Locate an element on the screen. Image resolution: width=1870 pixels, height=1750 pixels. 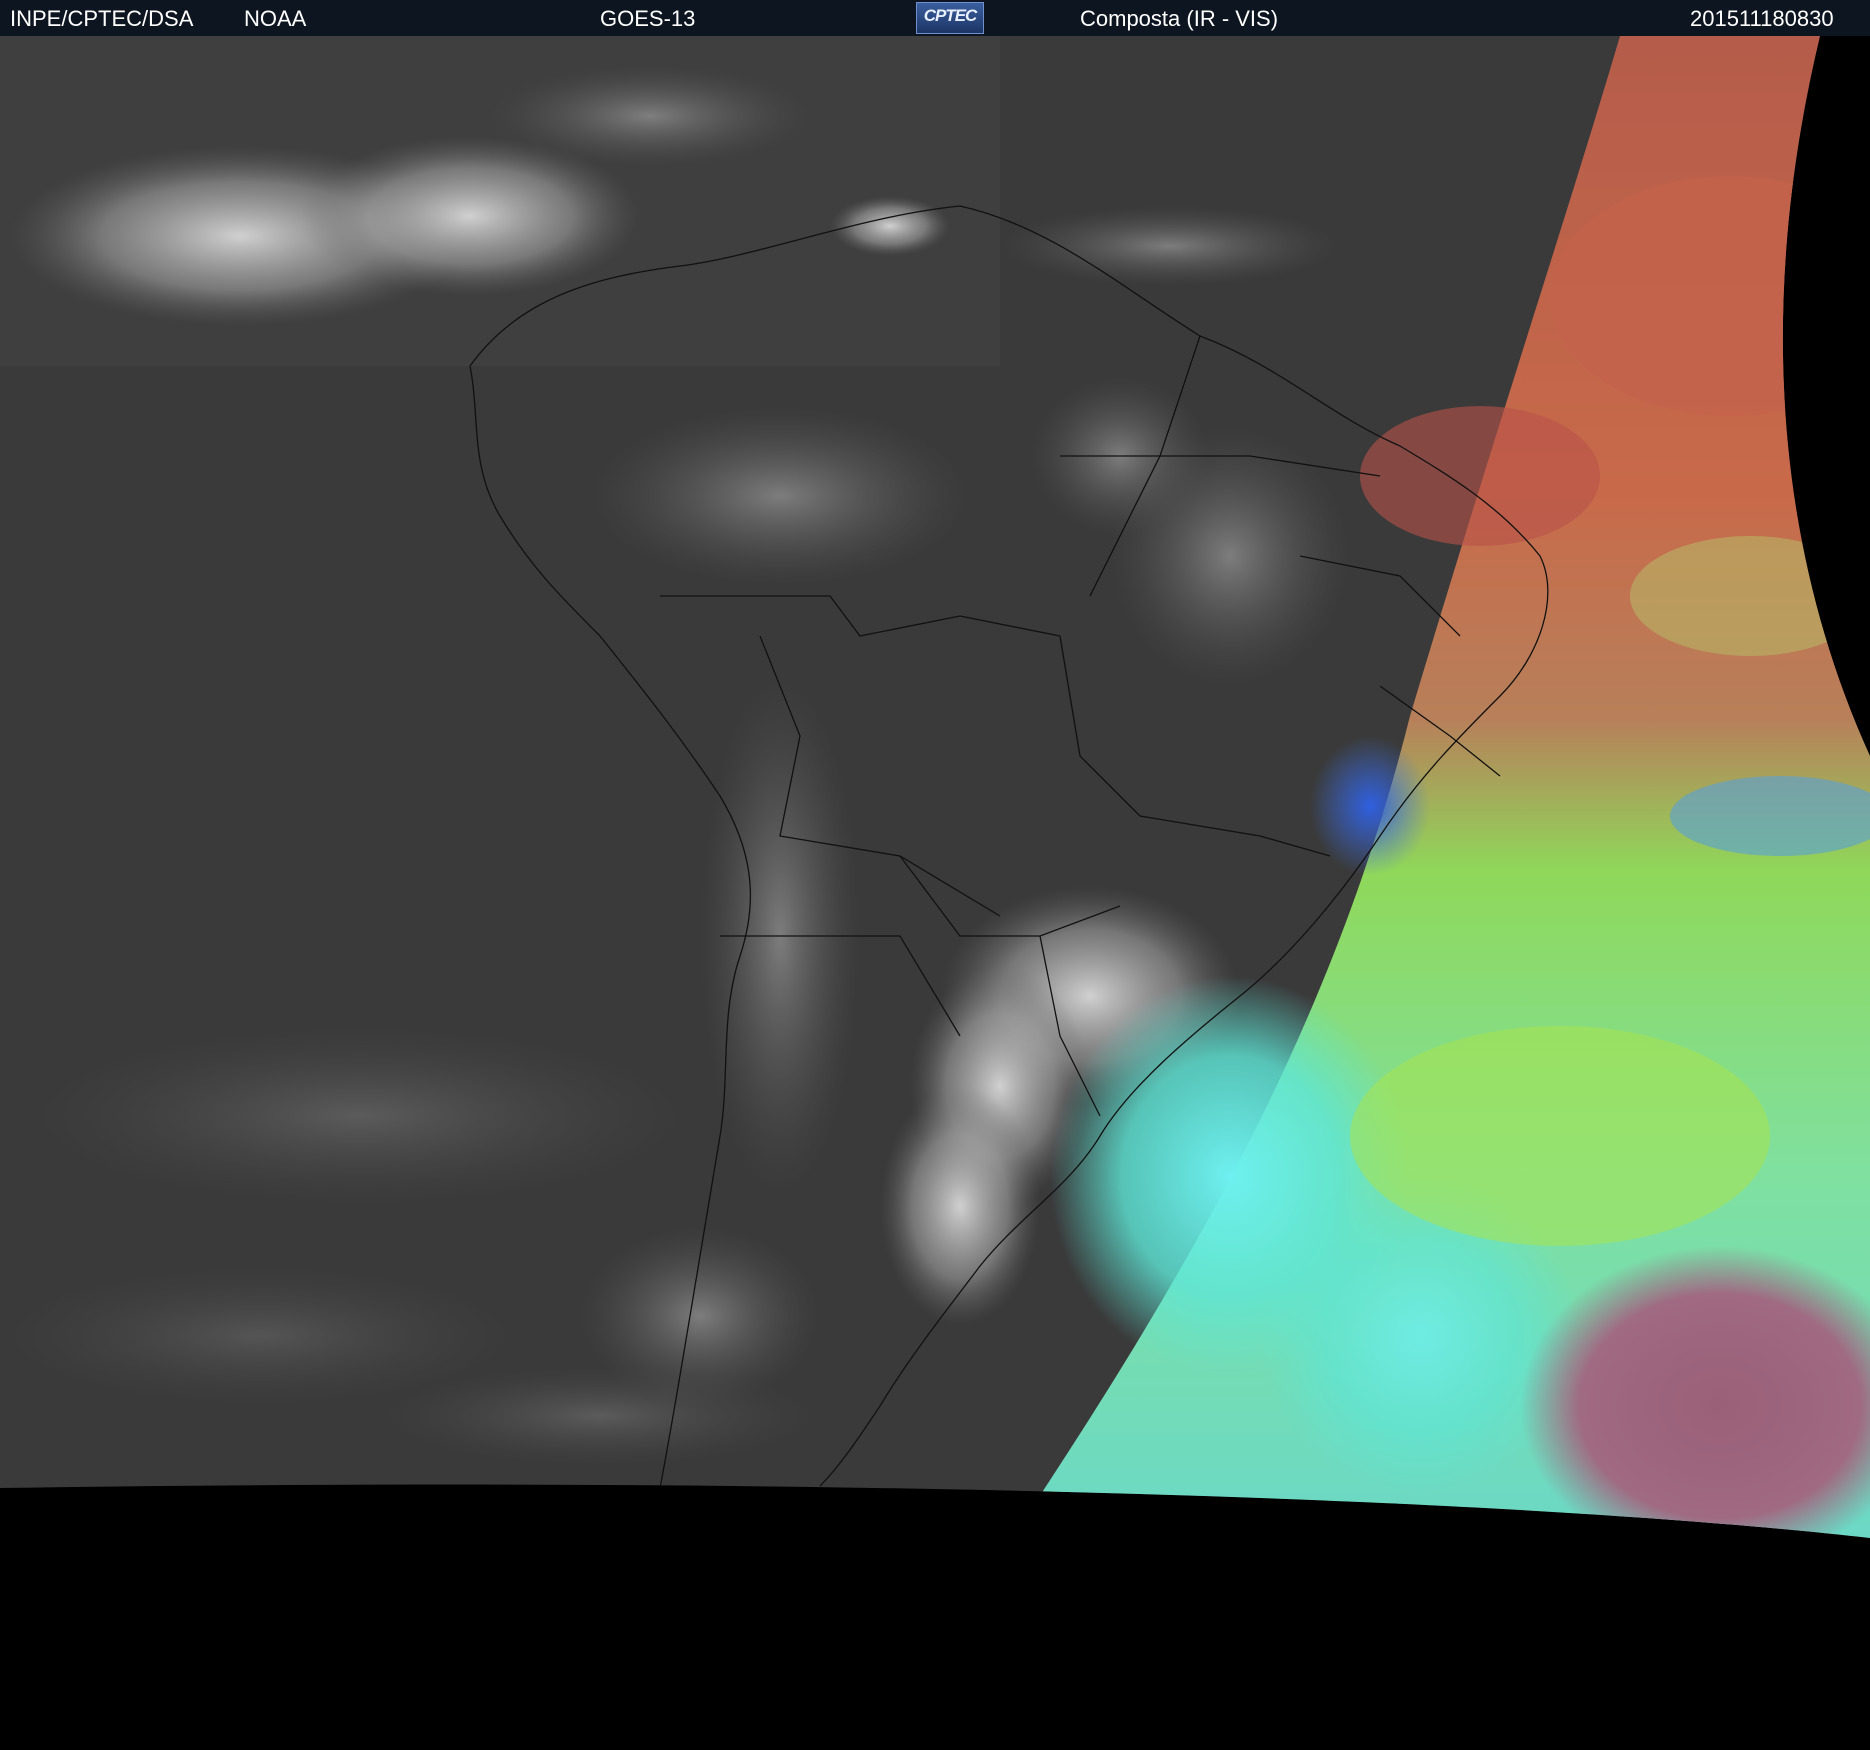
provider-label: NOAA is located at coordinates (275, 18).